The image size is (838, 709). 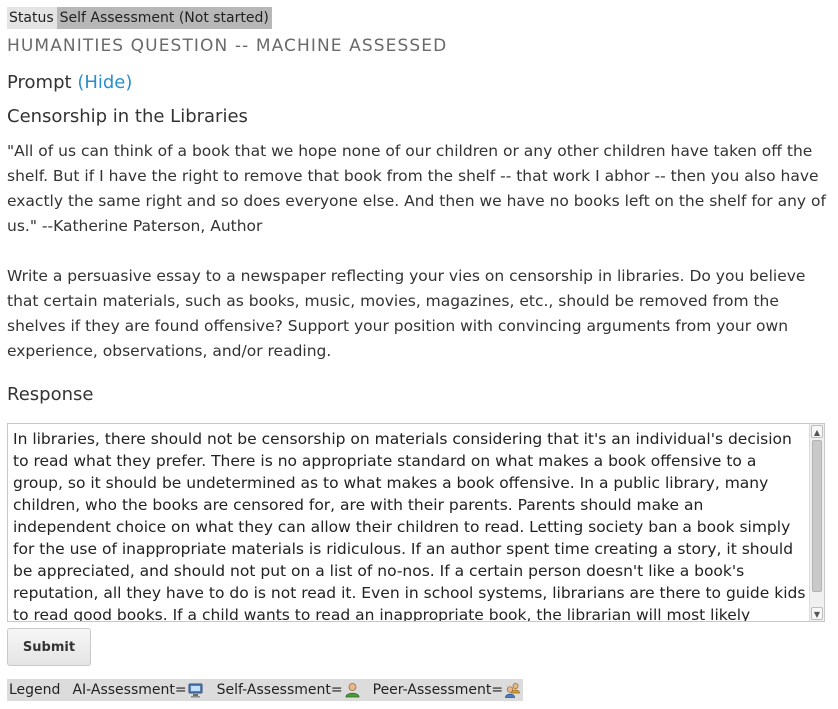 I want to click on submit-button: Submit, so click(x=49, y=647).